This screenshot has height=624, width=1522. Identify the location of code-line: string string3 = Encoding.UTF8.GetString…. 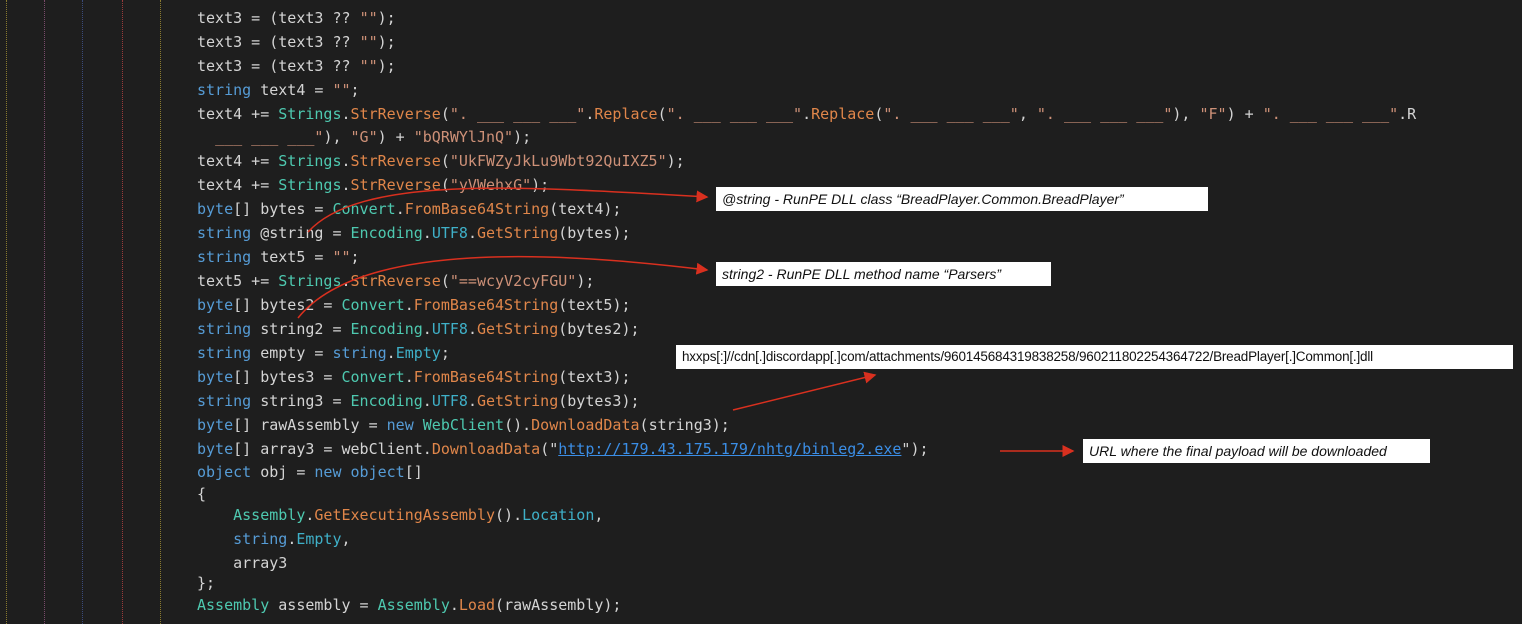
(418, 401).